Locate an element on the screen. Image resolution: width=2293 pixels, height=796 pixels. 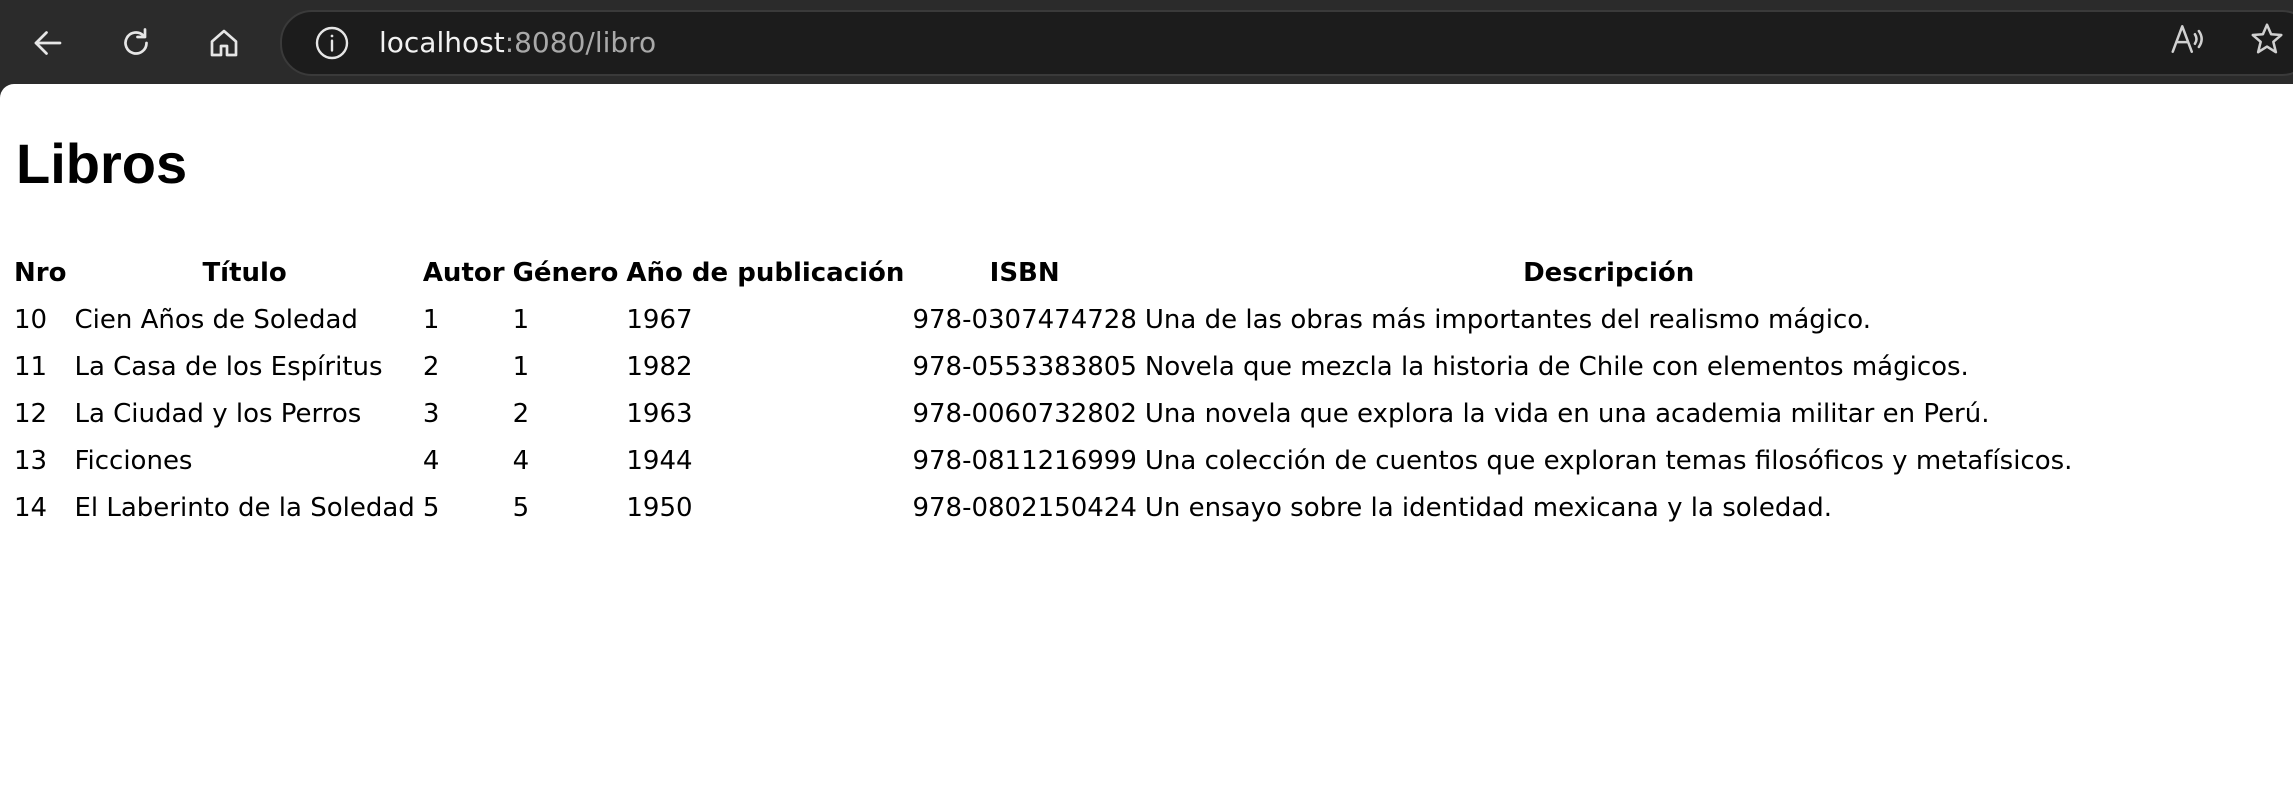
cell-isbn: 978-0307474728 is located at coordinates (1024, 319).